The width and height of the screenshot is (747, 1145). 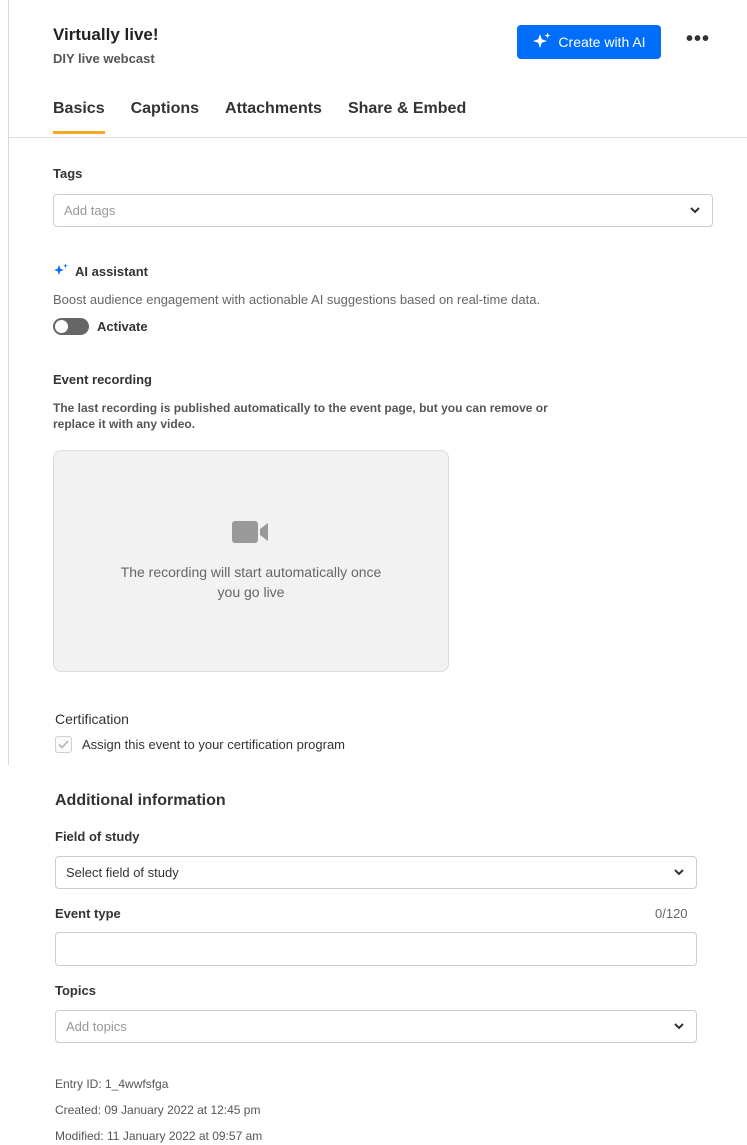 I want to click on event-type-input, so click(x=376, y=949).